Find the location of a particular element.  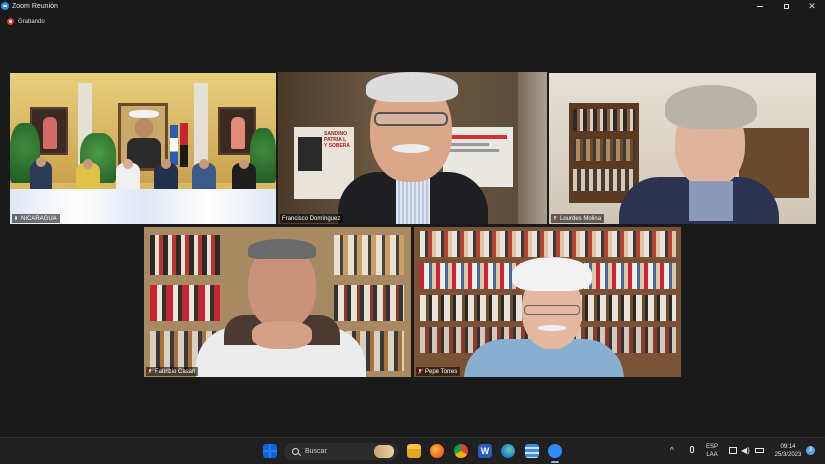

lourdes-scarf is located at coordinates (711, 201).